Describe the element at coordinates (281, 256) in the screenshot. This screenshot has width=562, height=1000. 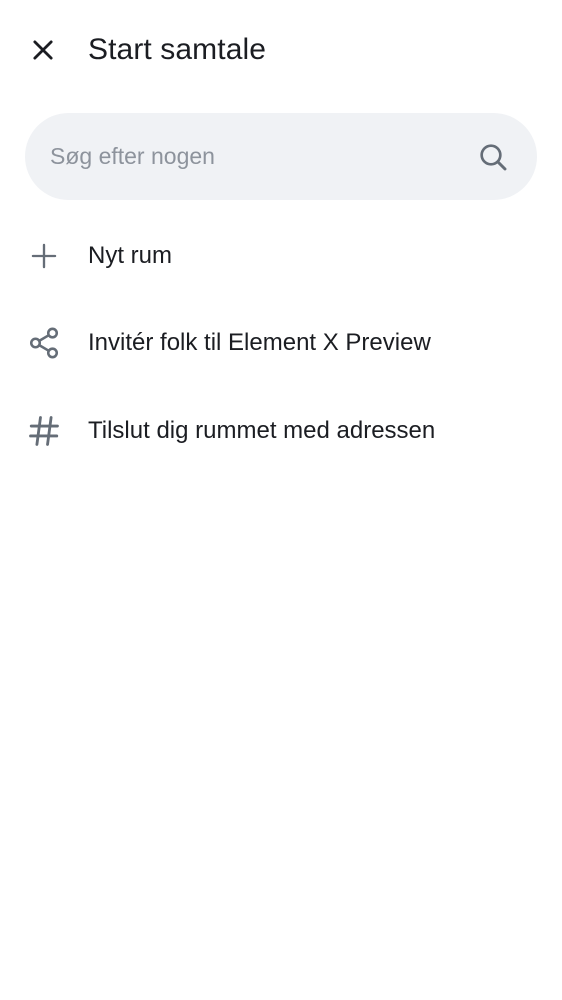
I see `new-room-item: Nyt rum` at that location.